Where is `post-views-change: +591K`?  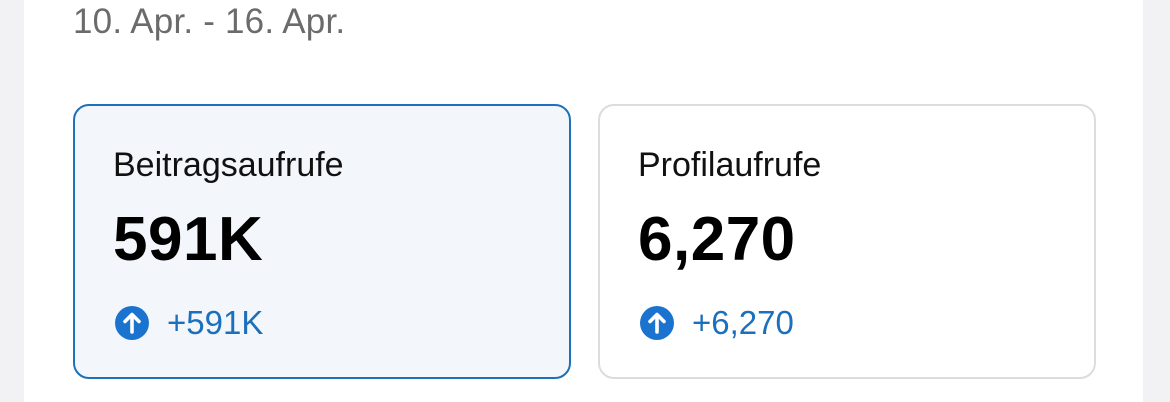 post-views-change: +591K is located at coordinates (188, 323).